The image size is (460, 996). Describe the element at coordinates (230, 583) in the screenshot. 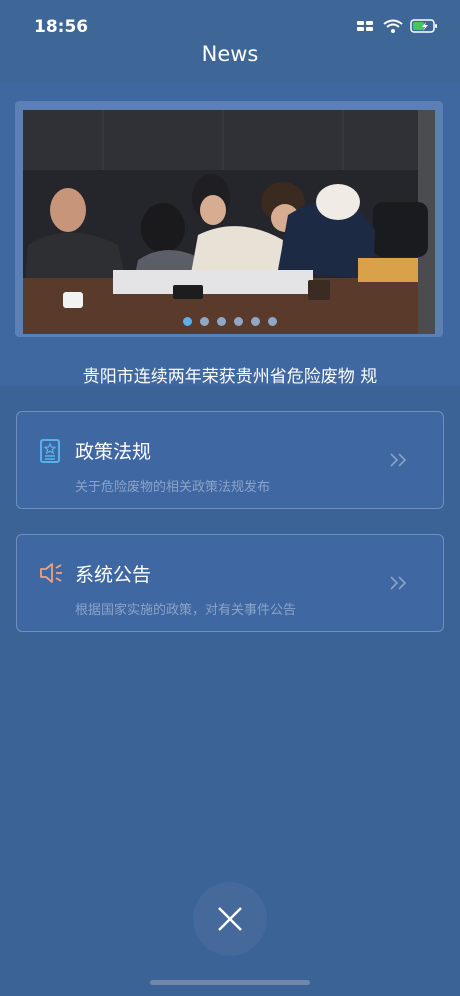

I see `system-announcement-card: 系统公告 根据国家实施的政策，对有关事件公告` at that location.